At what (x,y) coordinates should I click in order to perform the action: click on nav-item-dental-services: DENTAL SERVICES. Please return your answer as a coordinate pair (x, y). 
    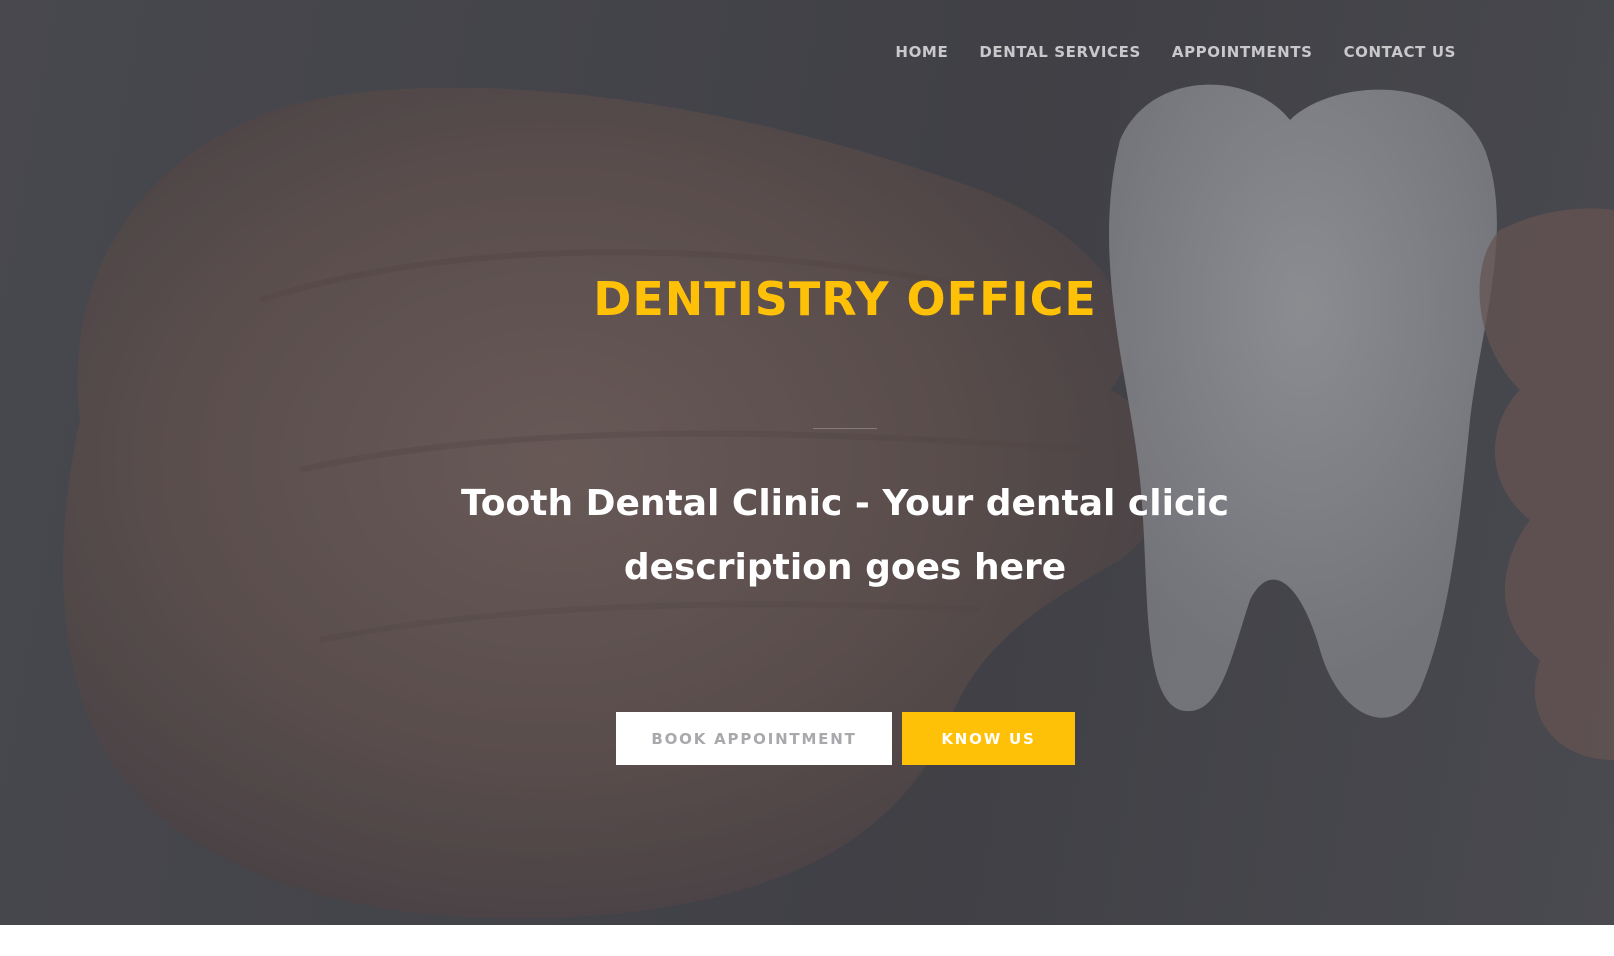
    Looking at the image, I should click on (1060, 52).